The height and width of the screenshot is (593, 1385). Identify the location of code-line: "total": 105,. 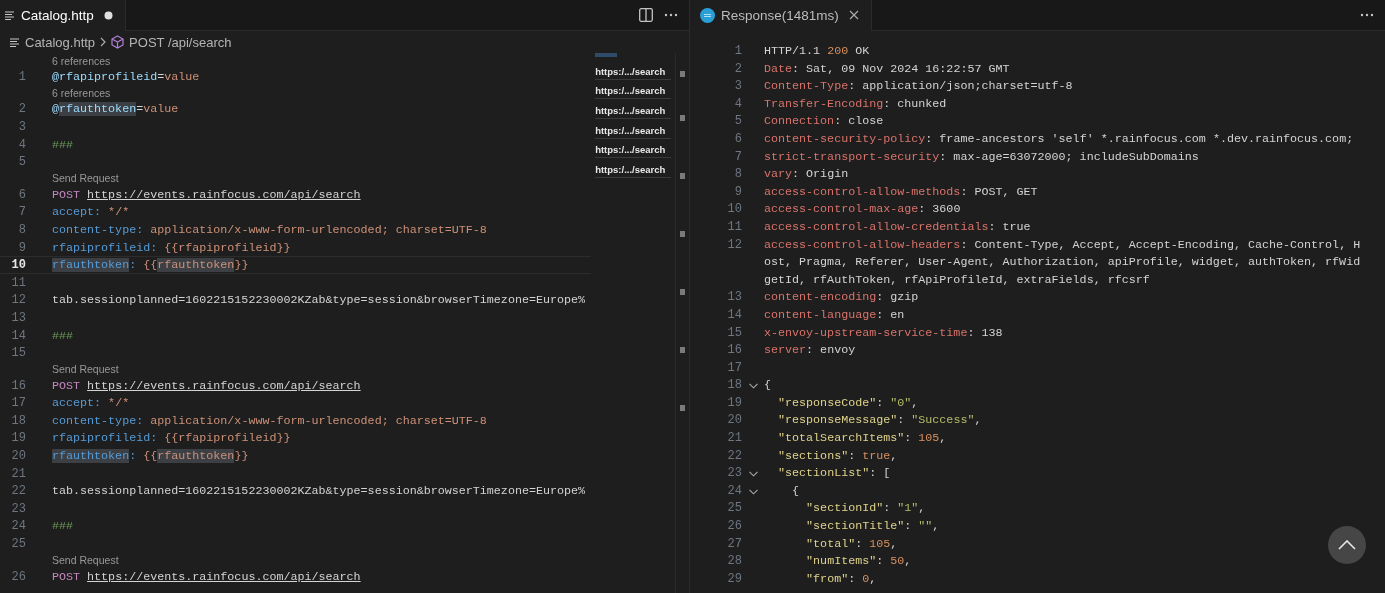
(851, 544).